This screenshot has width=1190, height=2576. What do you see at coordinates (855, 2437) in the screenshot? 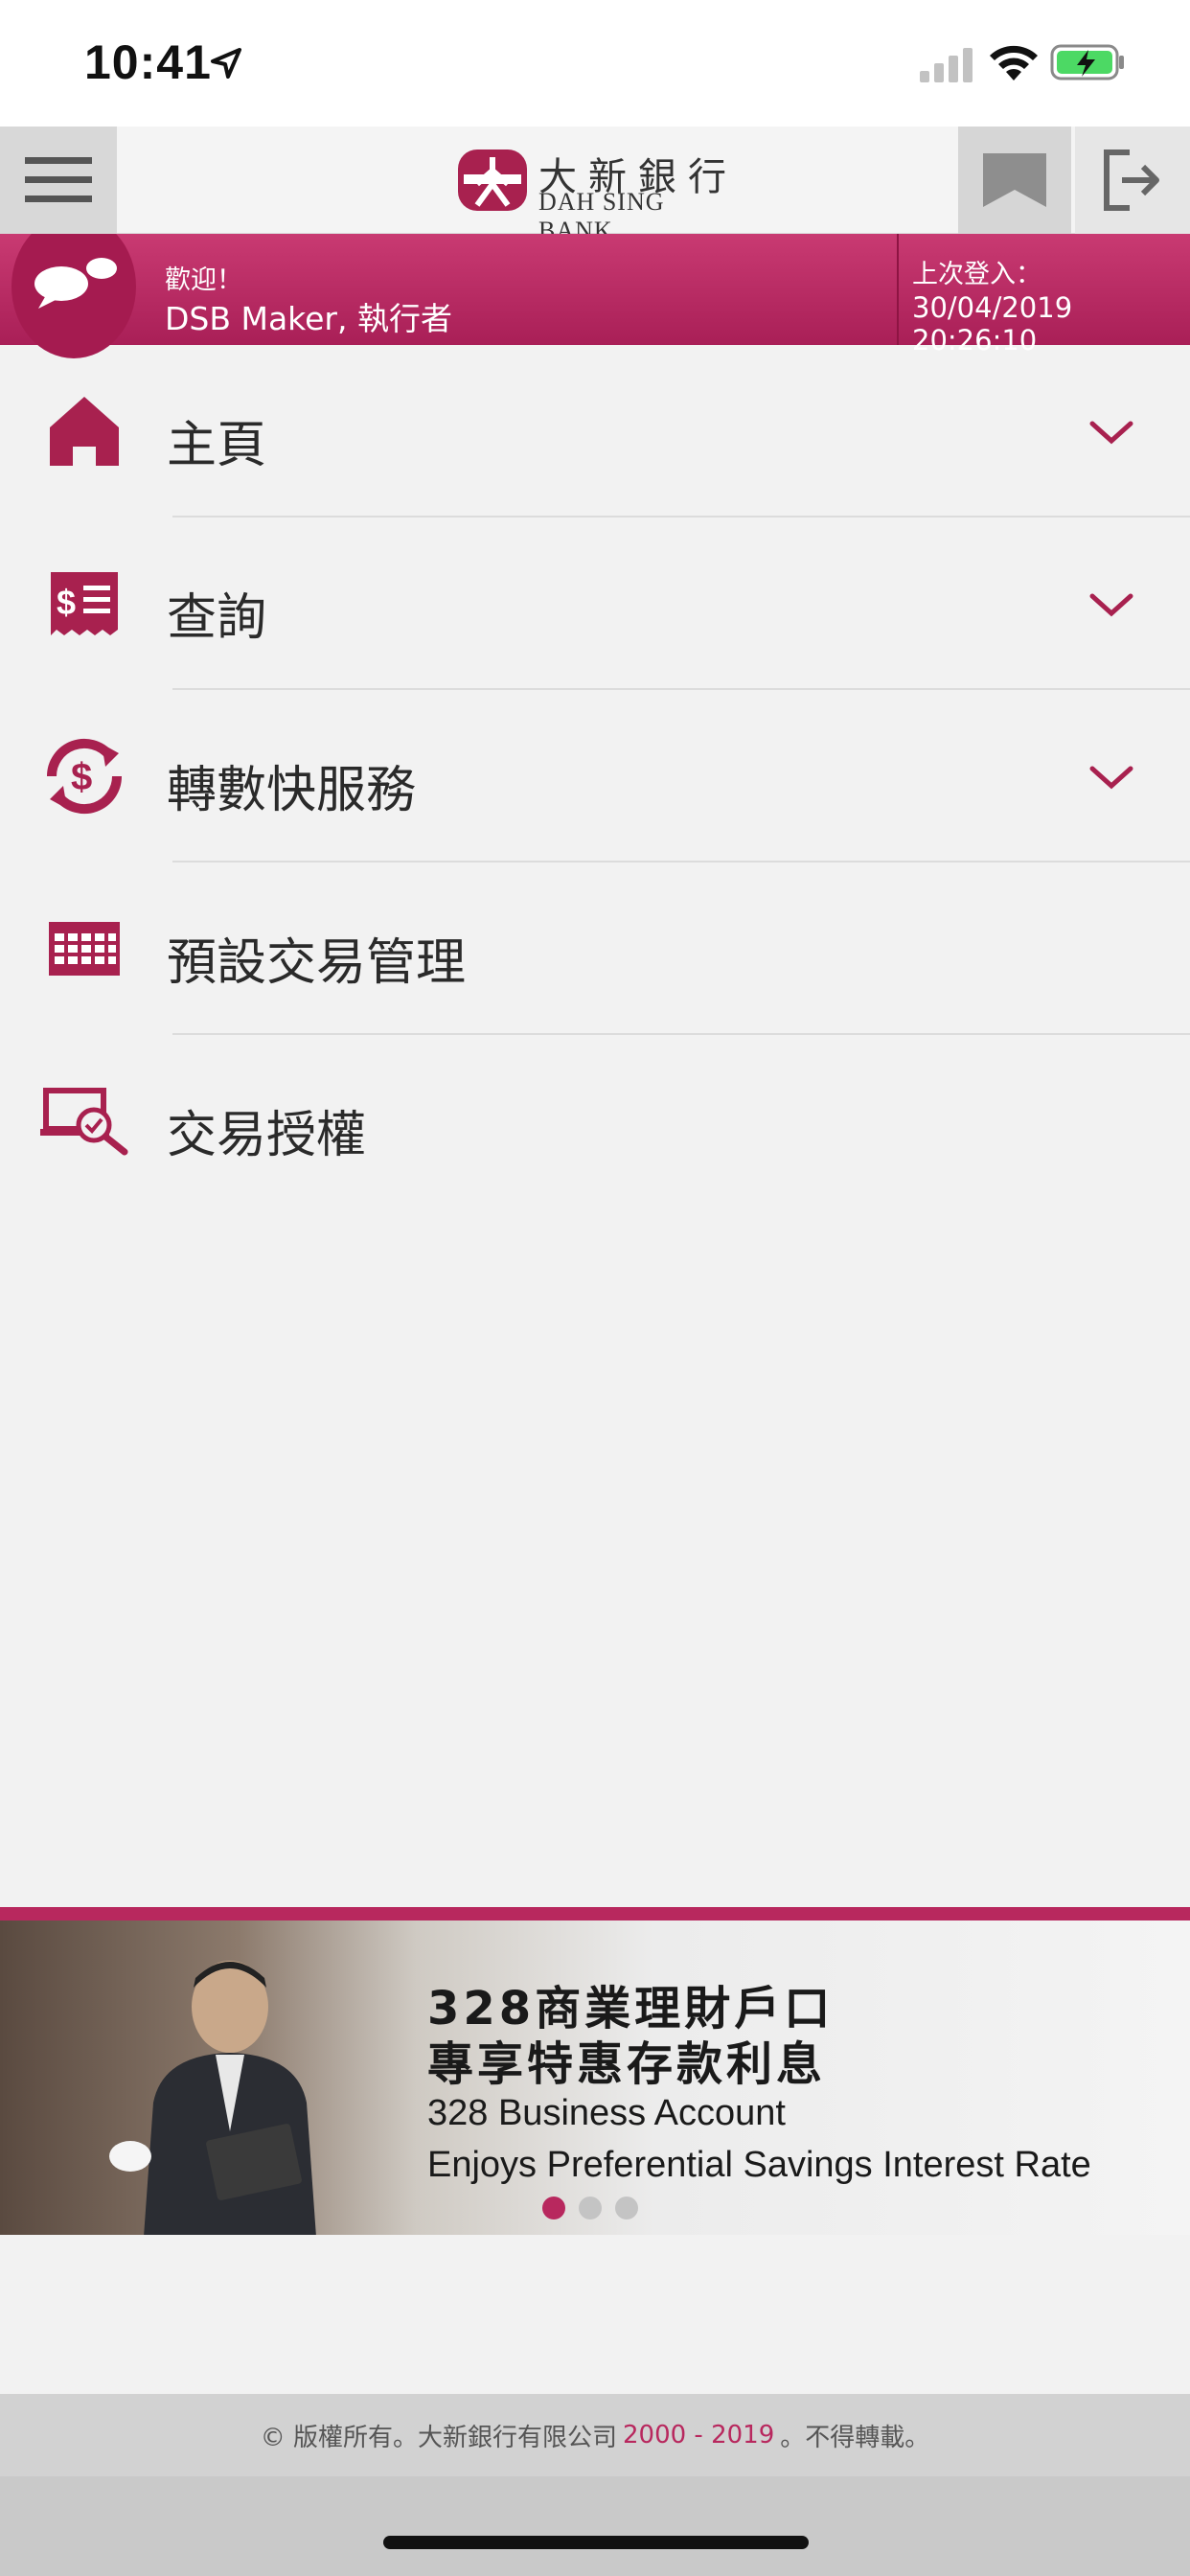
I see `copyright-suffix: 。不得轉載。` at bounding box center [855, 2437].